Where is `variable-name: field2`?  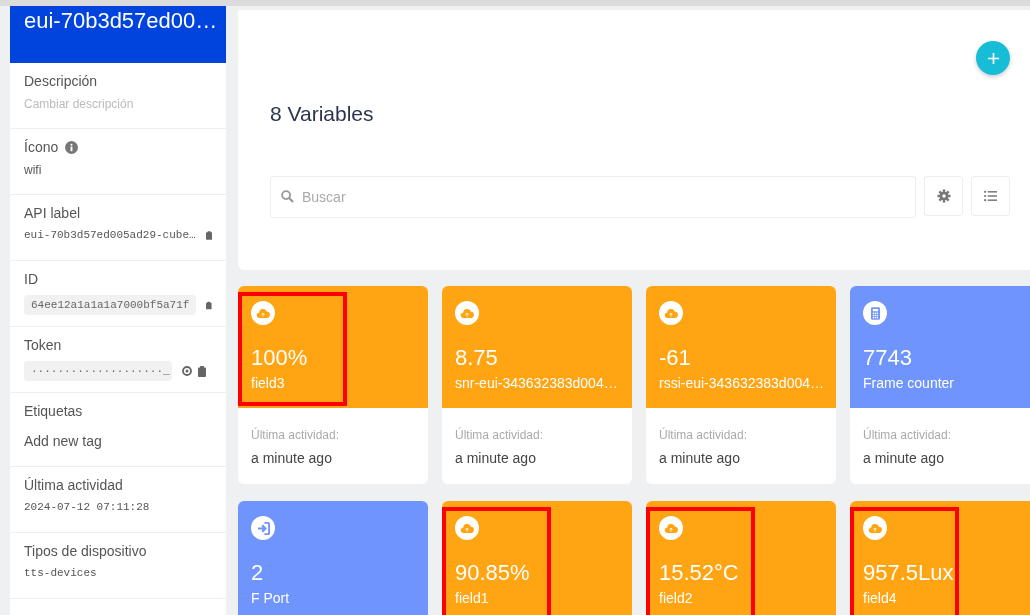
variable-name: field2 is located at coordinates (676, 598).